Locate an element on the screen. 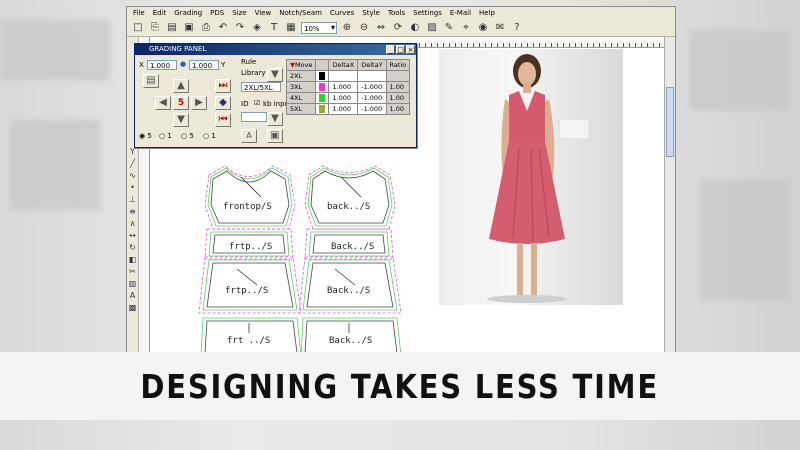 This screenshot has height=450, width=800. grading-icon: ▤ is located at coordinates (172, 28).